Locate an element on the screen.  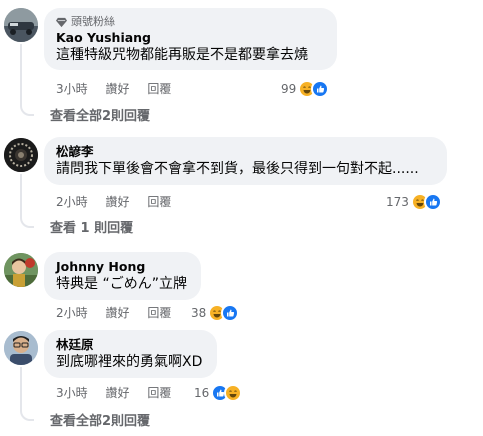
comment-author: Kao Yushiang is located at coordinates (190, 38).